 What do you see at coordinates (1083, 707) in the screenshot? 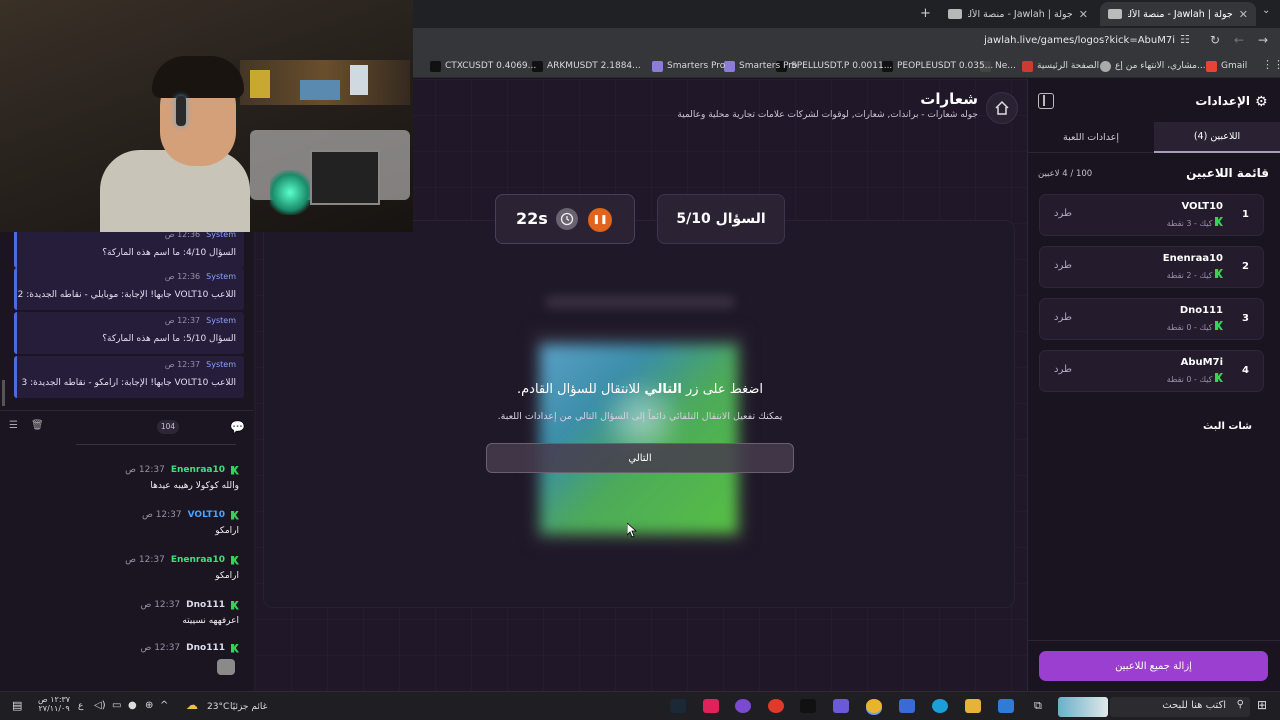
I see `search-highlight-image` at bounding box center [1083, 707].